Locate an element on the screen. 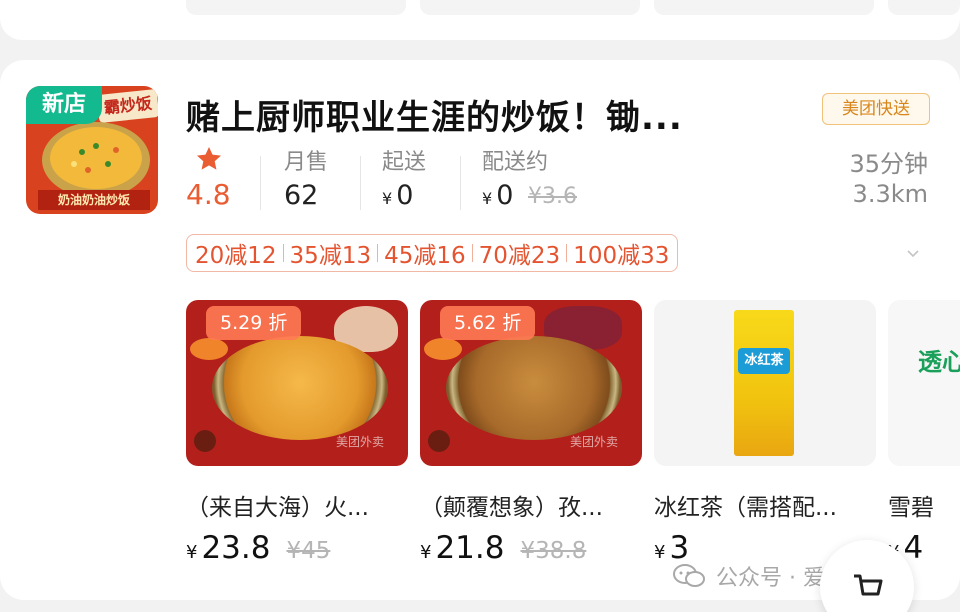 The height and width of the screenshot is (612, 960). product-image-text: 透心凉 is located at coordinates (939, 362).